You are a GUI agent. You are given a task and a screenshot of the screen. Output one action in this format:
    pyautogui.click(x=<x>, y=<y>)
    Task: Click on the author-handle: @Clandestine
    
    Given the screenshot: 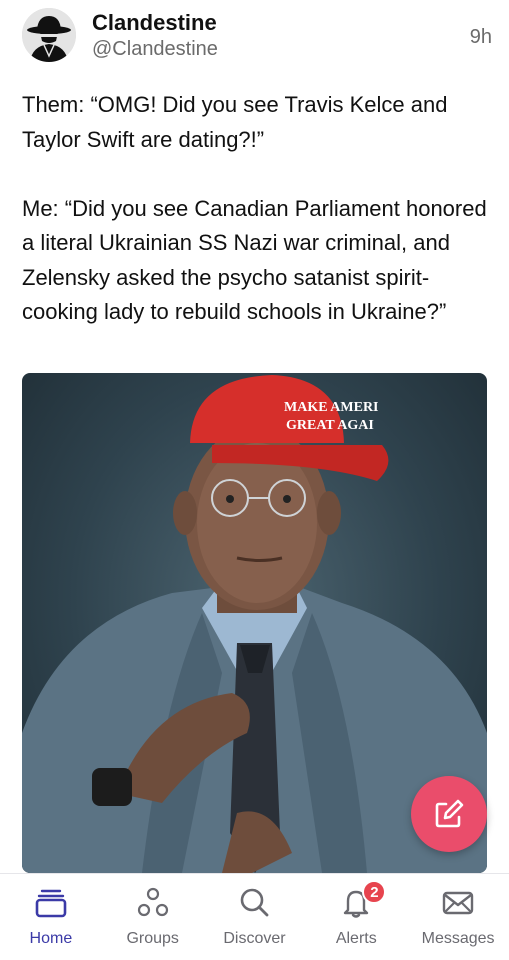 What is the action you would take?
    pyautogui.click(x=155, y=49)
    